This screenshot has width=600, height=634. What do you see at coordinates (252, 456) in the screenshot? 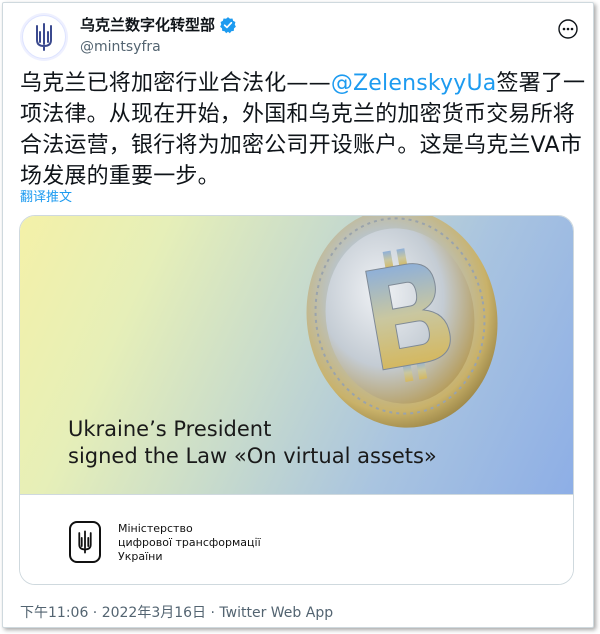
I see `card-title-line-2: signed the Law «On virtual assets»` at bounding box center [252, 456].